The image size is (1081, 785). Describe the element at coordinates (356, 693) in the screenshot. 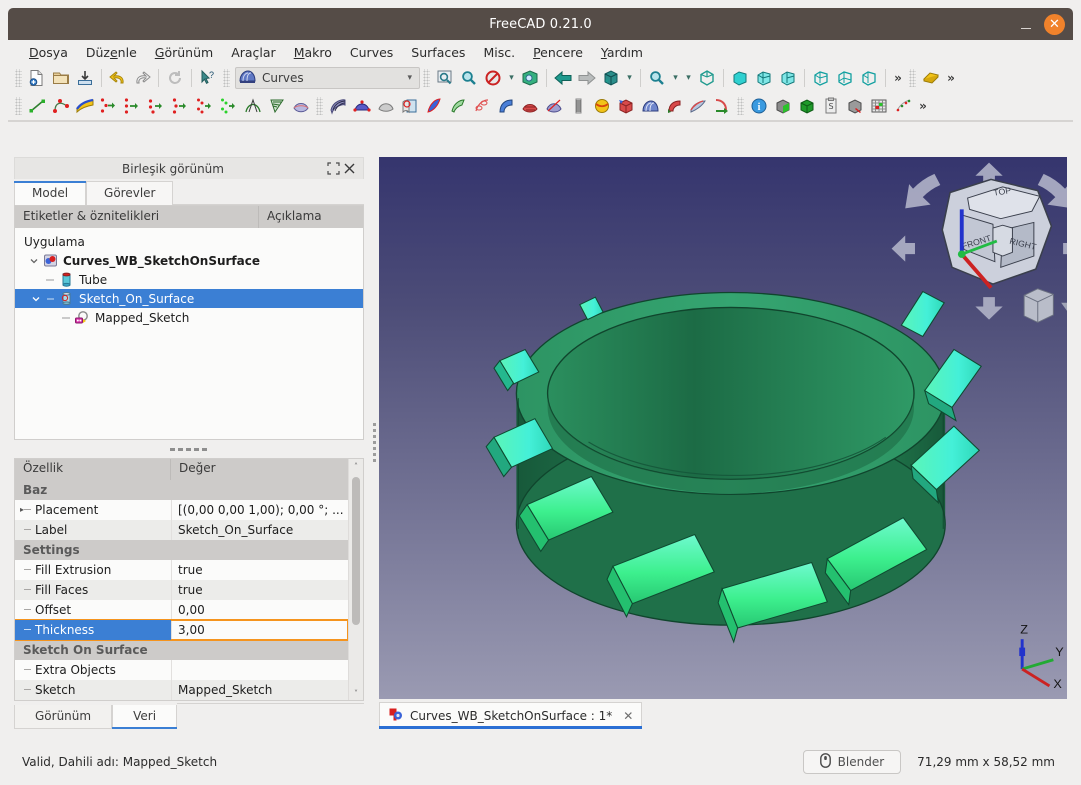

I see `scroll-down-button: ˅` at that location.